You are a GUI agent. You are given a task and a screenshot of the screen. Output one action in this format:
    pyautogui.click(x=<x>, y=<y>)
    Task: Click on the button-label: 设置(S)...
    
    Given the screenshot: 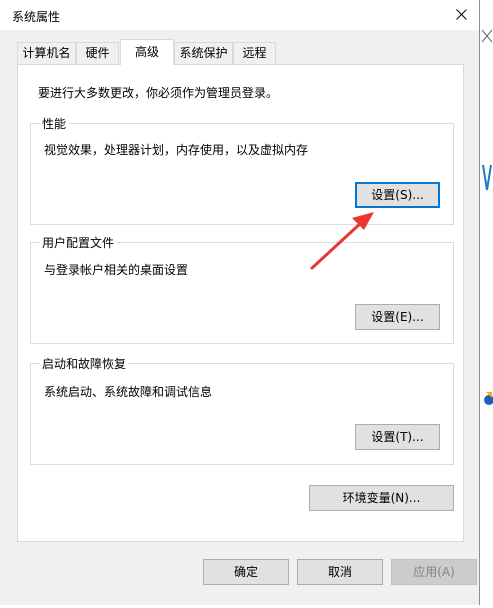 What is the action you would take?
    pyautogui.click(x=397, y=195)
    